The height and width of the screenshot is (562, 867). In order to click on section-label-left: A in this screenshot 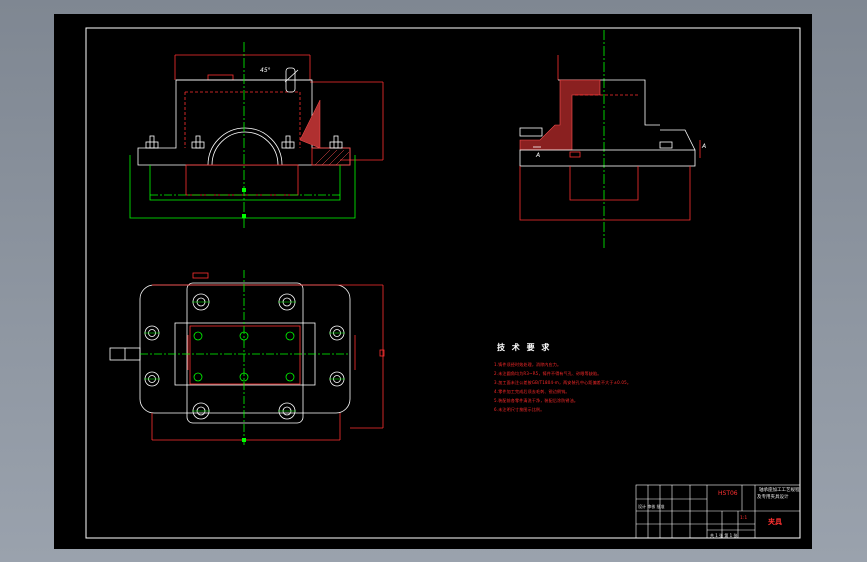, I will do `click(537, 155)`.